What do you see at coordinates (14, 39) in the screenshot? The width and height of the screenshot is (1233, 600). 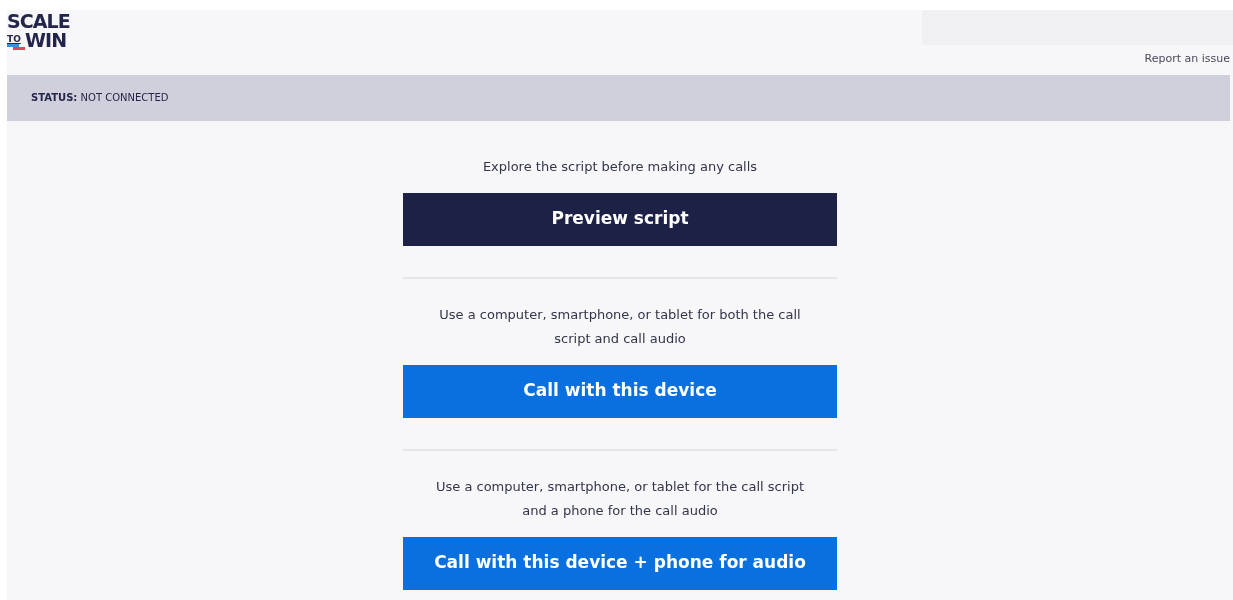 I see `logo-text: TO` at bounding box center [14, 39].